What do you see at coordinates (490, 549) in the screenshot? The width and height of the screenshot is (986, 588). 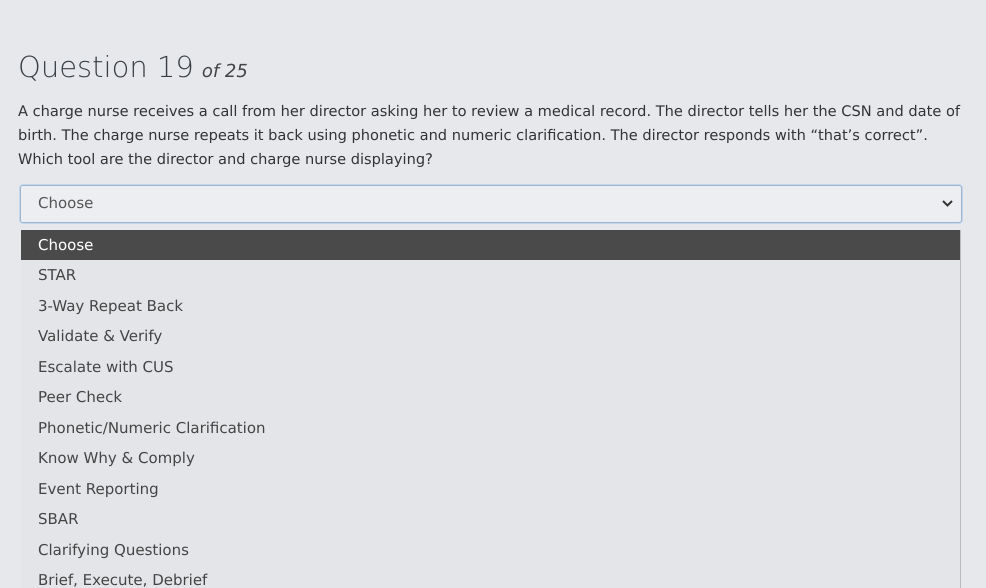 I see `dropdown-option: Clarifying Questions` at bounding box center [490, 549].